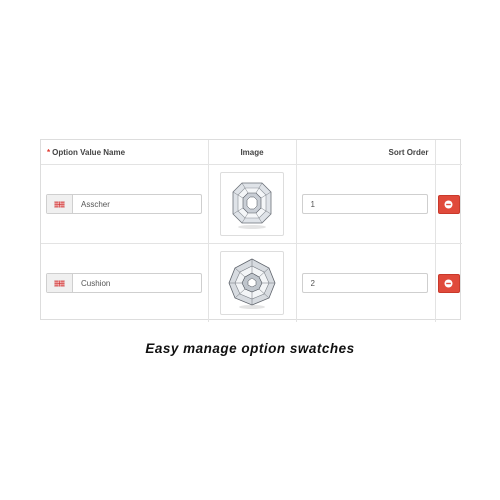 The image size is (500, 500). I want to click on required-mark: *, so click(49, 152).